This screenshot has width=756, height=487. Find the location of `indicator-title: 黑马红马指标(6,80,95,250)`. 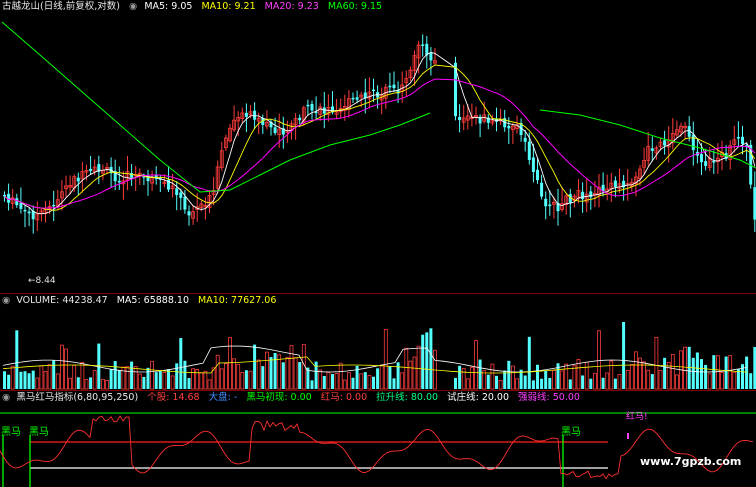

indicator-title: 黑马红马指标(6,80,95,250) is located at coordinates (77, 397).